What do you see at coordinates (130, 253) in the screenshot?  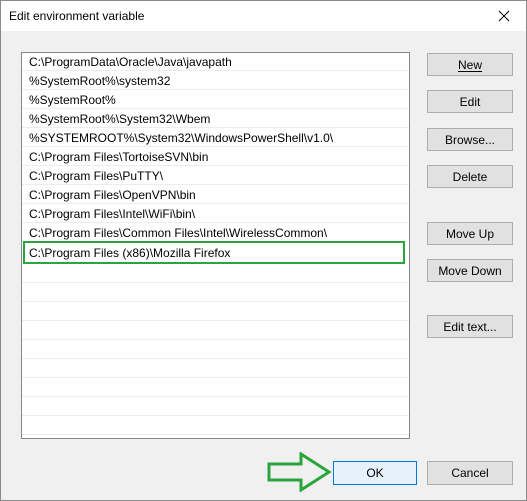 I see `list-item-label: C:\Program Files (x86)\Mozilla Firefox` at bounding box center [130, 253].